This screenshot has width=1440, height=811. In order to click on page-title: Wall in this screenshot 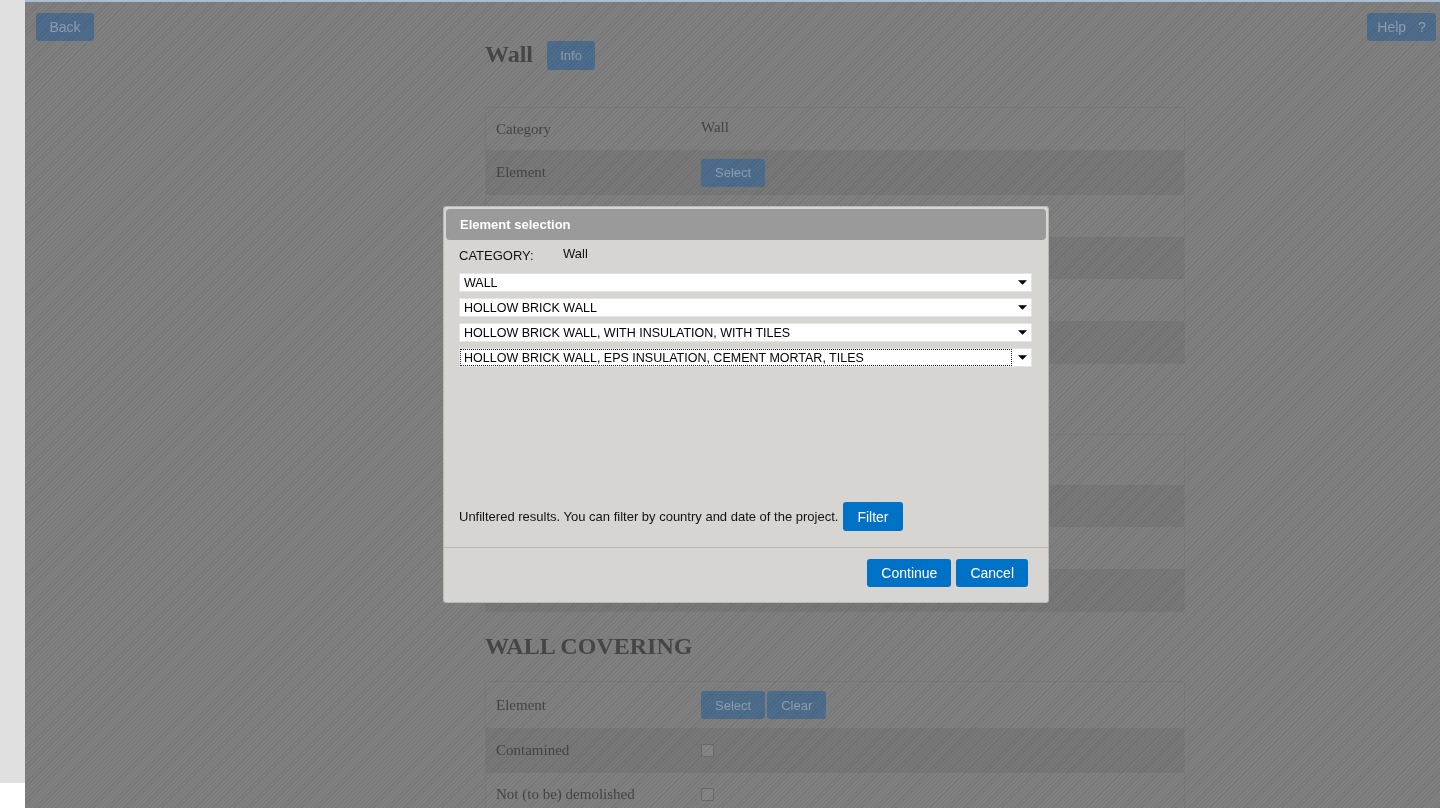, I will do `click(509, 53)`.